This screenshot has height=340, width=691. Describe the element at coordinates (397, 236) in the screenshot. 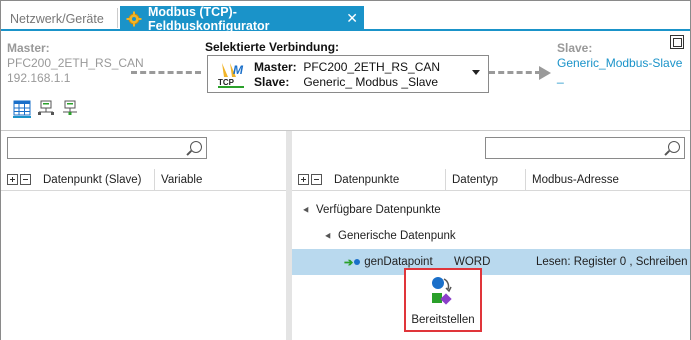

I see `tree-node-label: Generische Datenpunk` at that location.